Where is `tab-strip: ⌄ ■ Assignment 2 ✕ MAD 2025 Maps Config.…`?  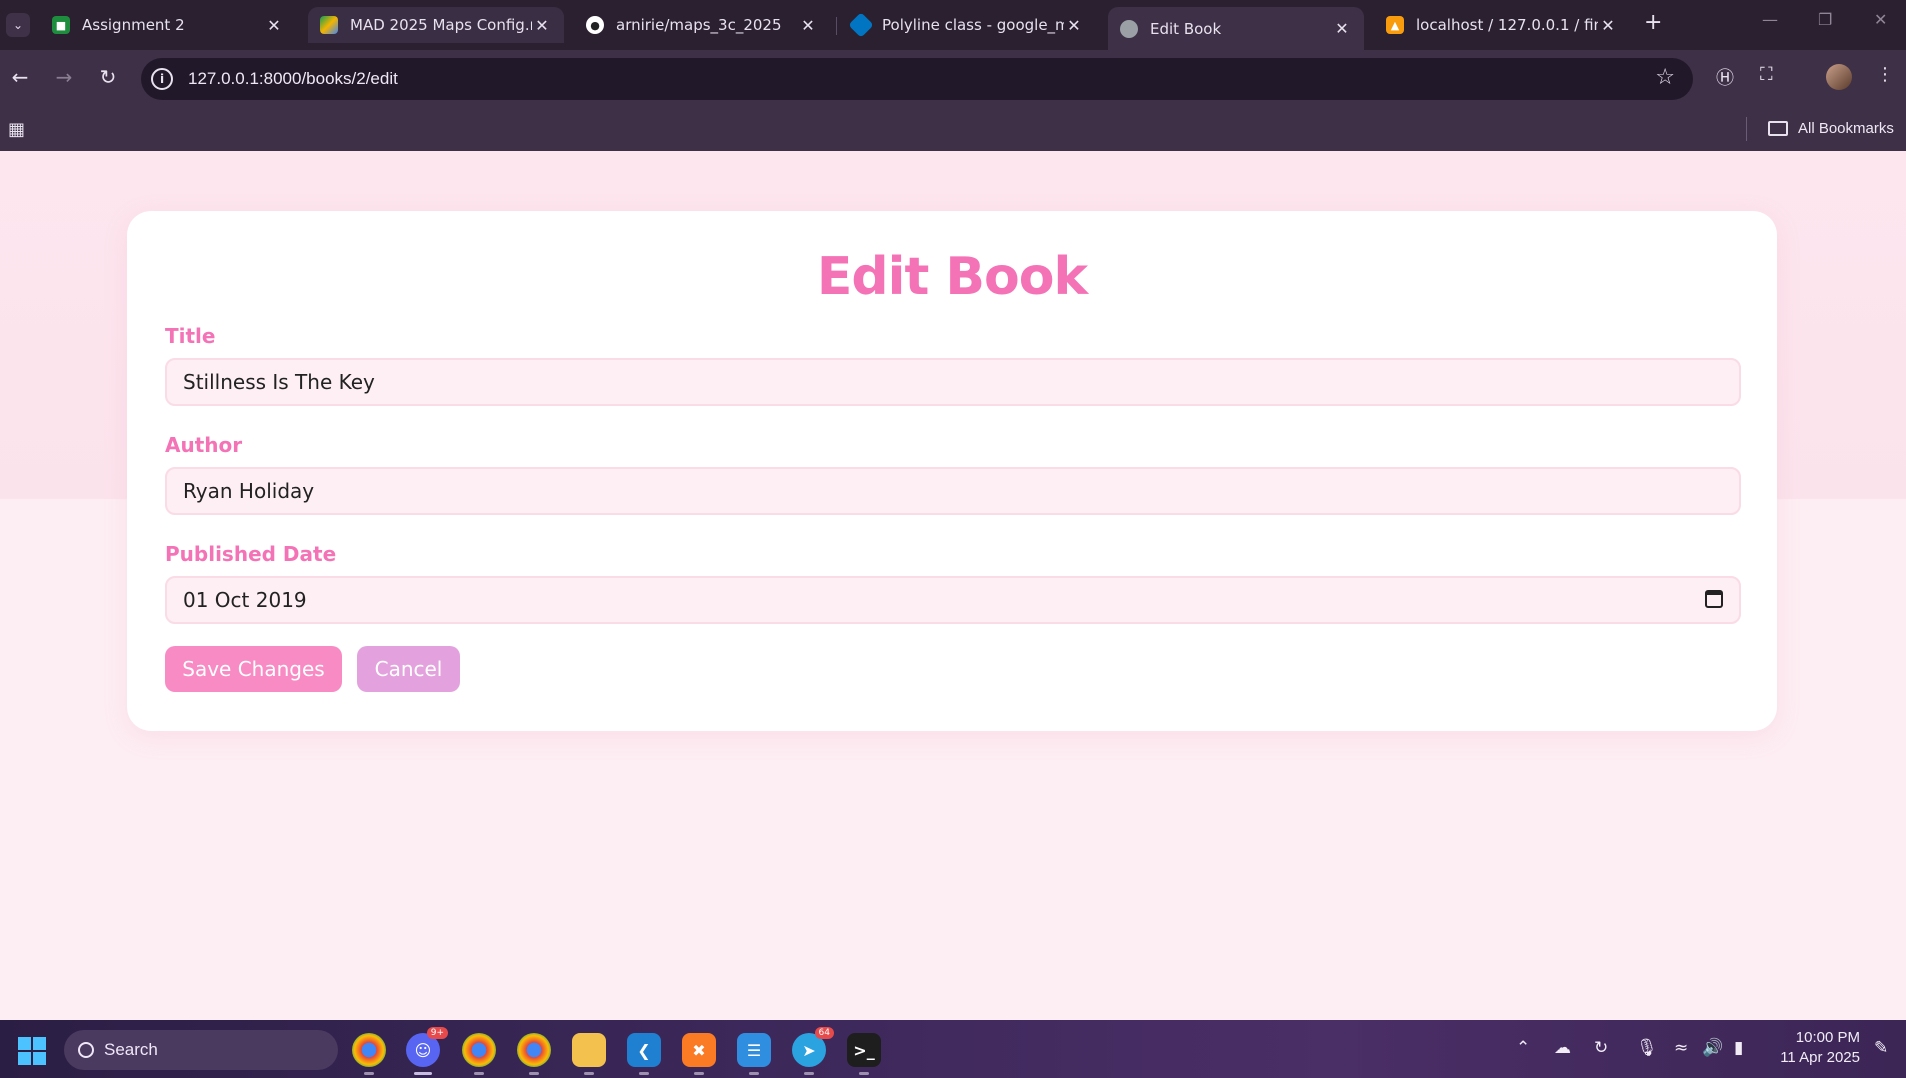 tab-strip: ⌄ ■ Assignment 2 ✕ MAD 2025 Maps Config.… is located at coordinates (953, 25).